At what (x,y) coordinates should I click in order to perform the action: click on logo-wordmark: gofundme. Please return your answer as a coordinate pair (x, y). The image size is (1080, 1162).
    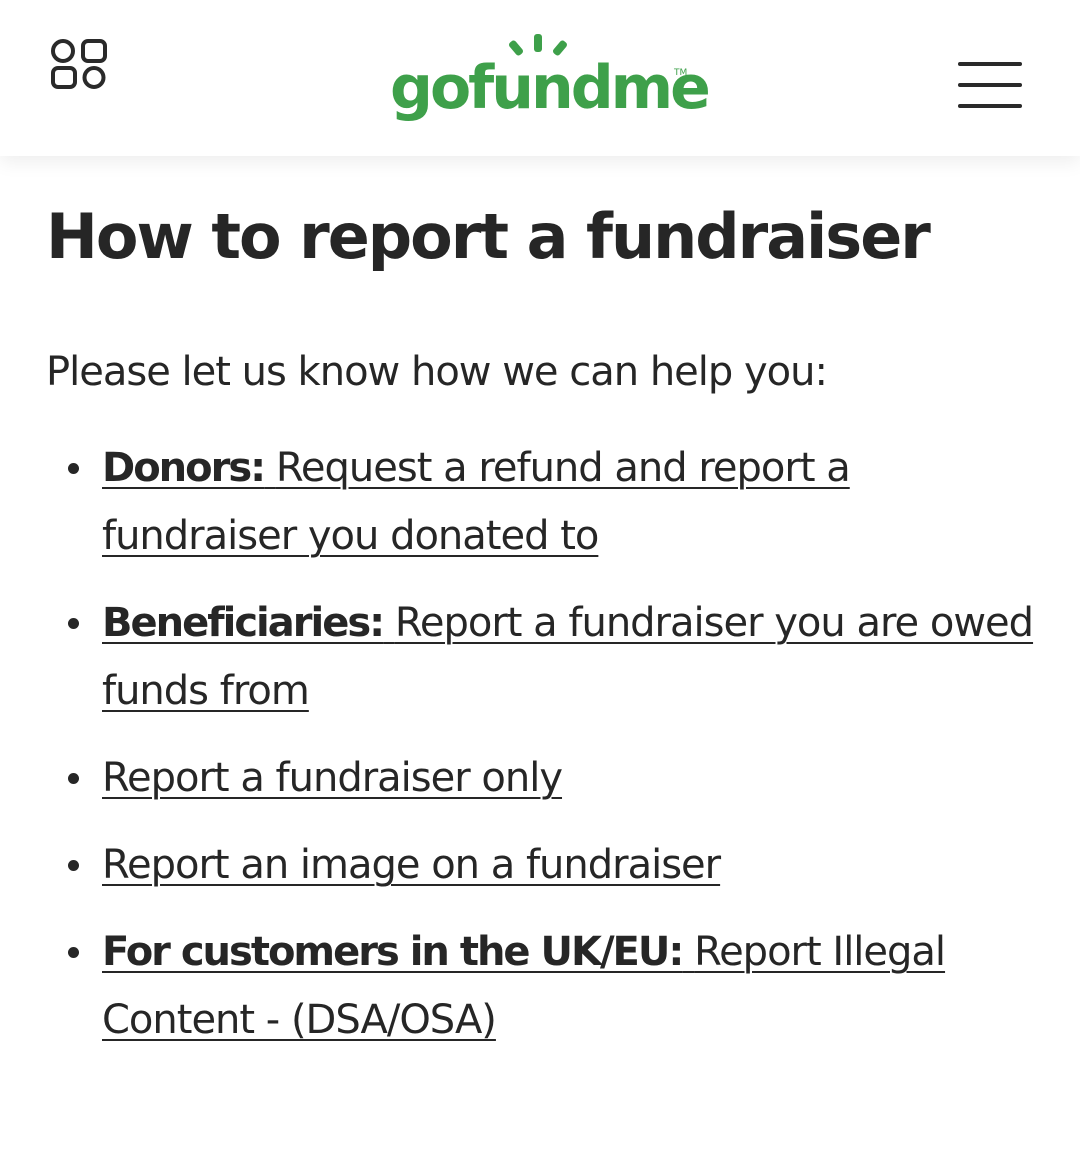
    Looking at the image, I should click on (550, 88).